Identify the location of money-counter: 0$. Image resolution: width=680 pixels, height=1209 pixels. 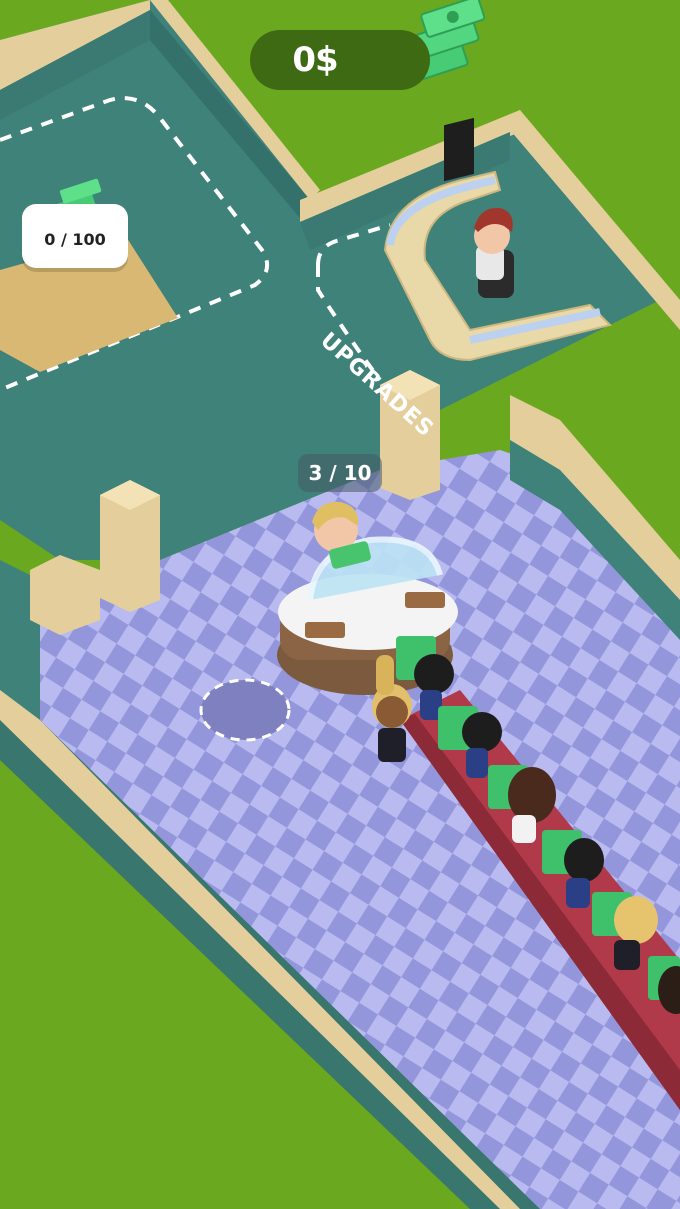
(340, 60).